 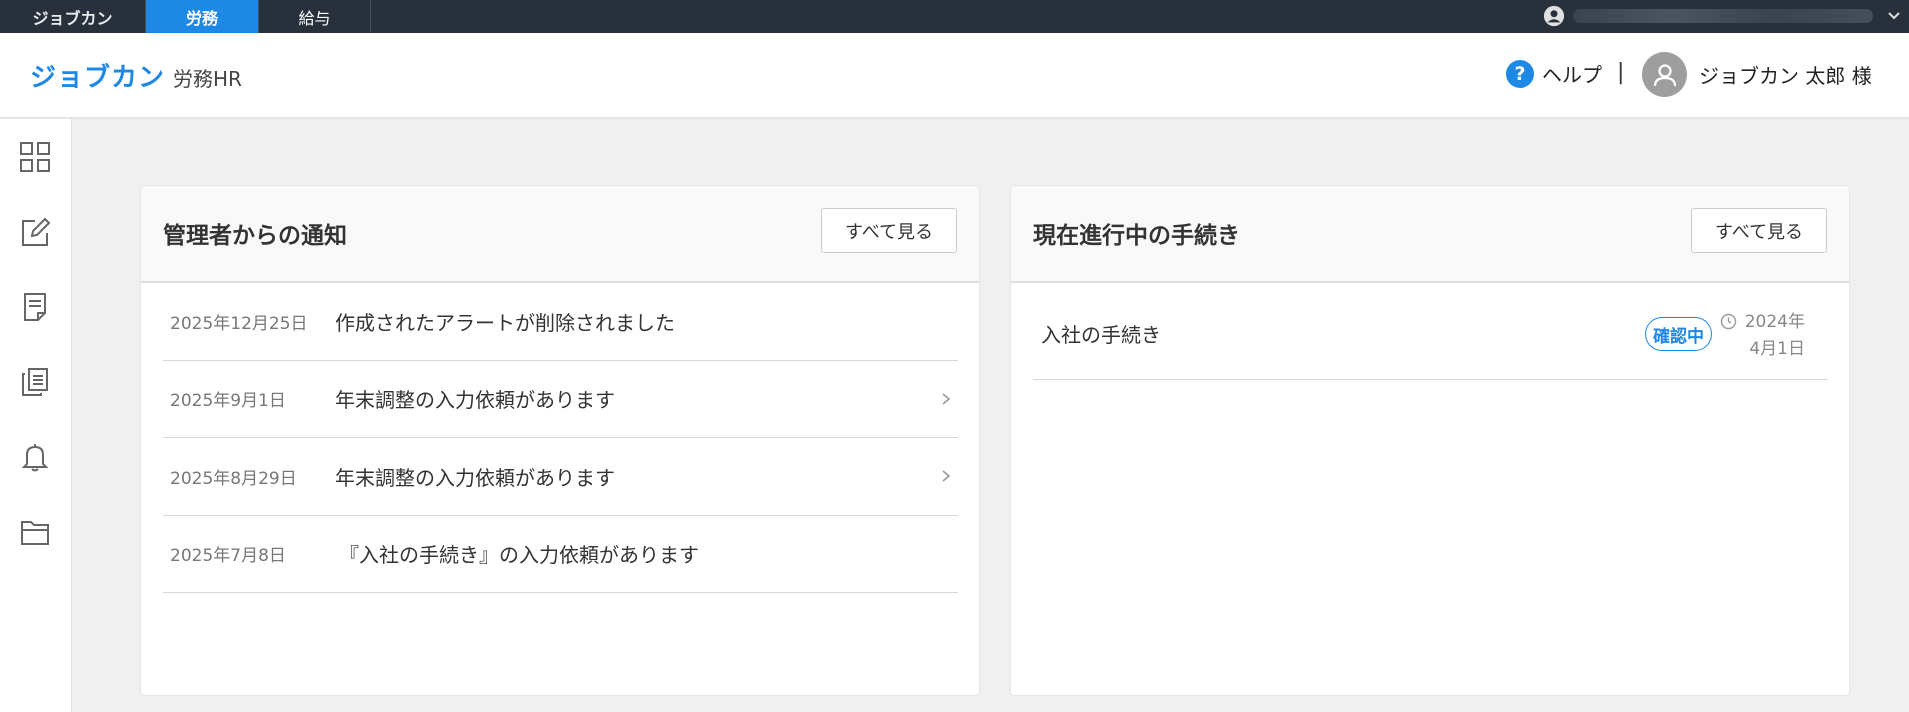 What do you see at coordinates (233, 478) in the screenshot?
I see `notice-date: 2025年8月29日` at bounding box center [233, 478].